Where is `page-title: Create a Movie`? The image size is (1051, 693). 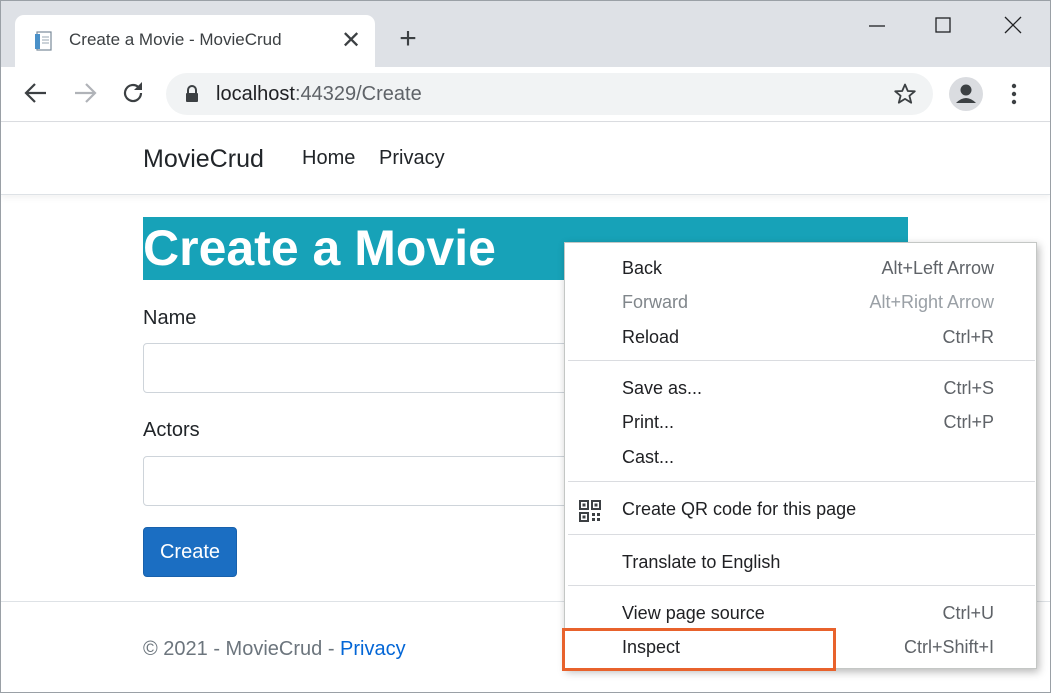
page-title: Create a Movie is located at coordinates (319, 248).